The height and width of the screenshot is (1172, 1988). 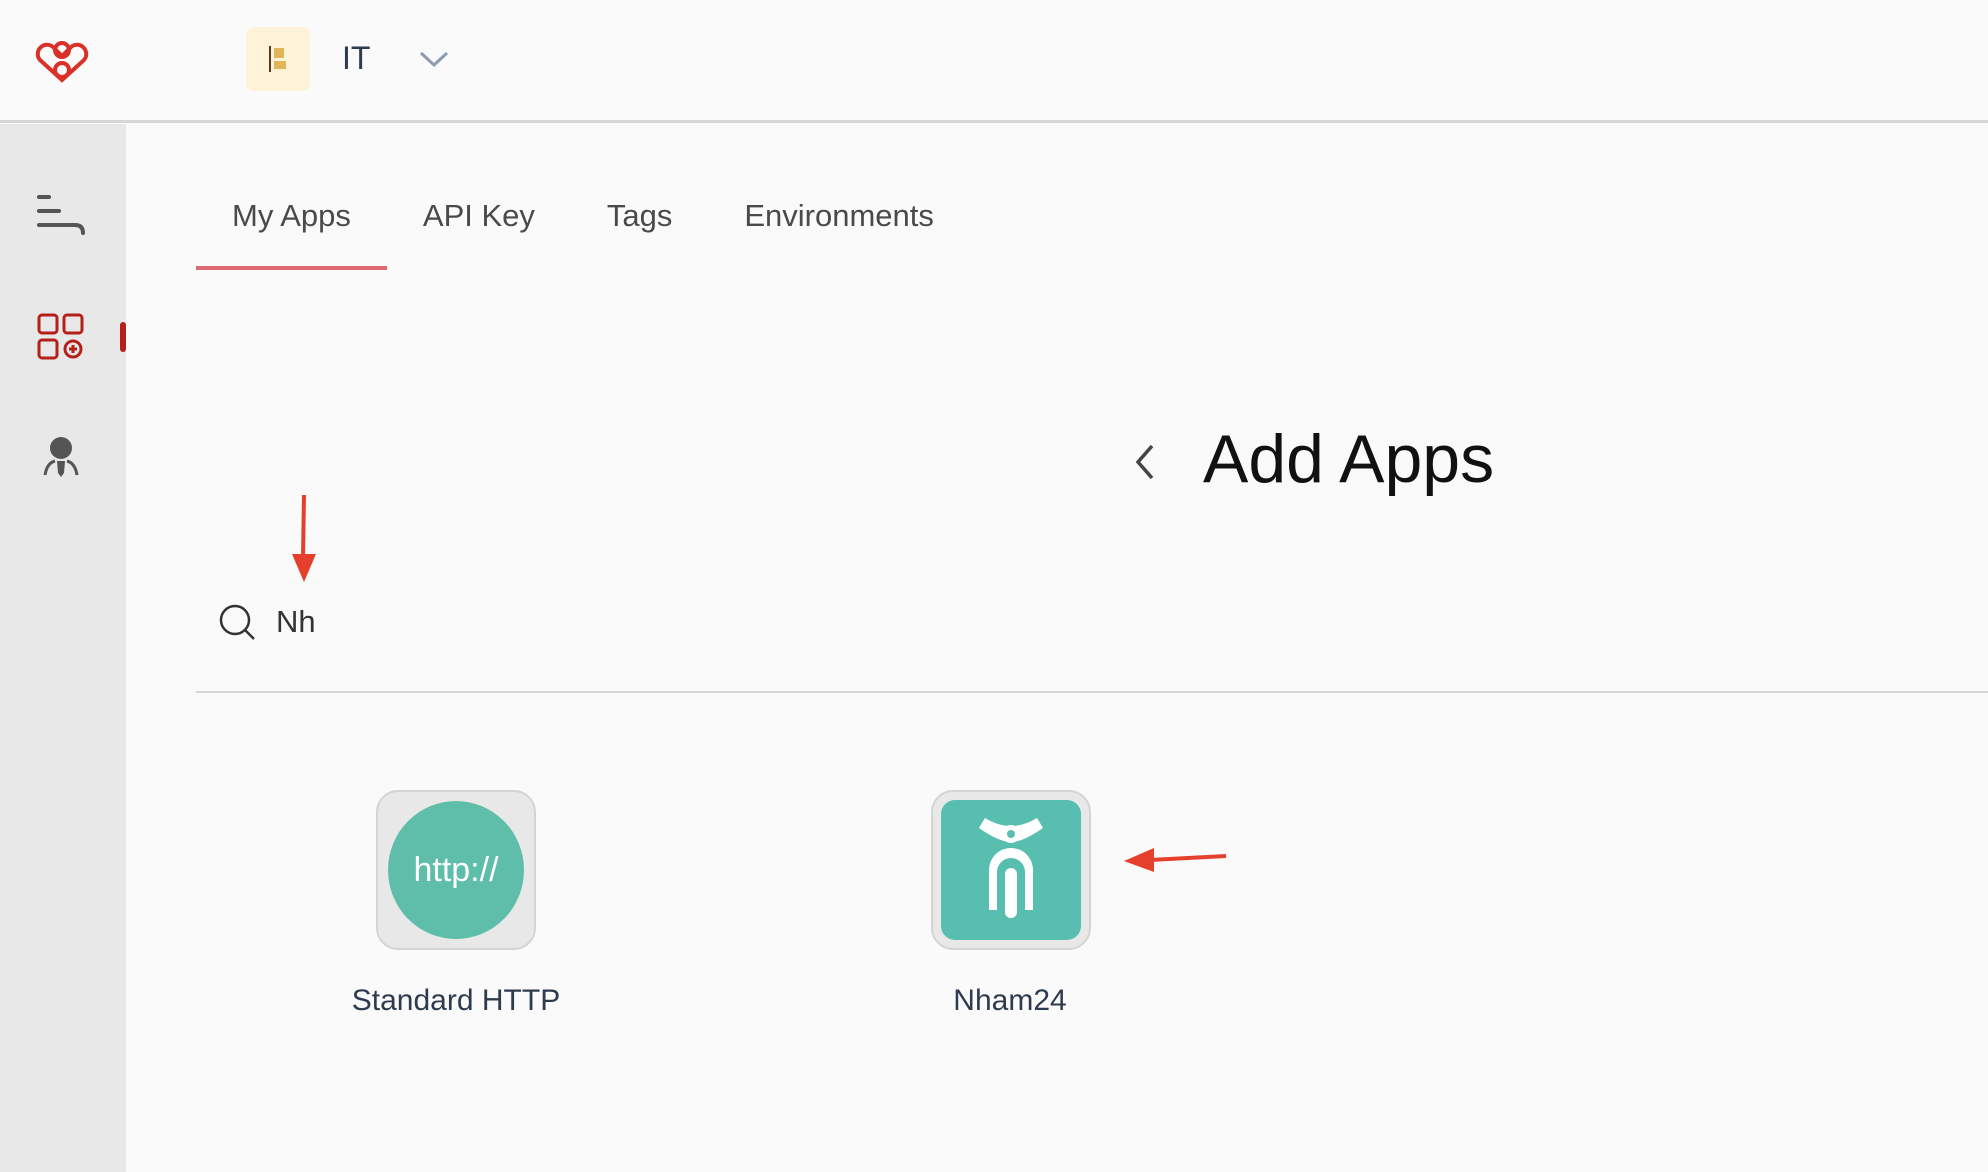 I want to click on search-icon, so click(x=237, y=622).